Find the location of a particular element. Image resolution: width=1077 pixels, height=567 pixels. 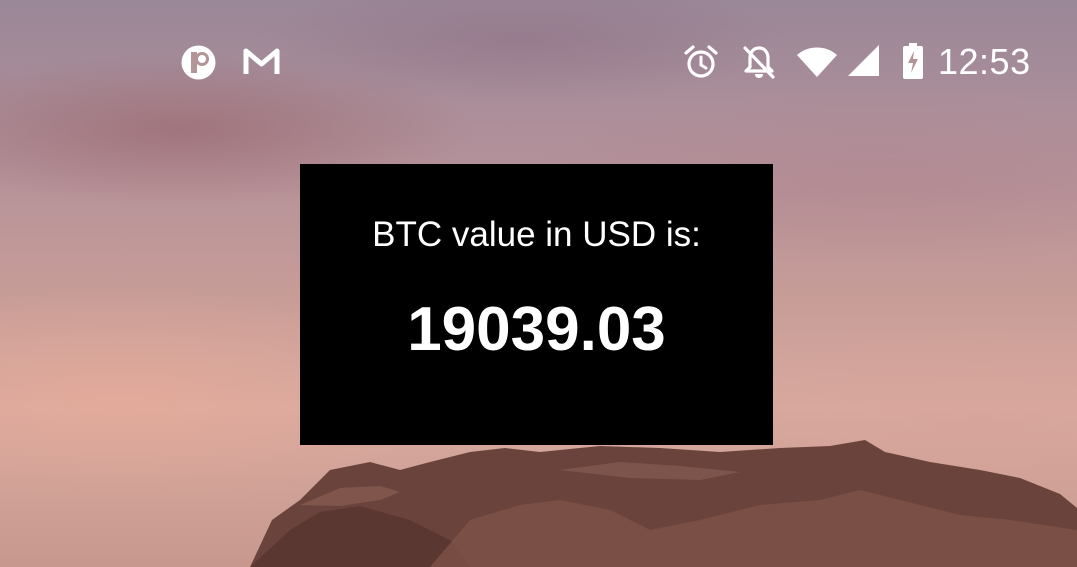

widget-label: BTC value in USD is: is located at coordinates (536, 234).